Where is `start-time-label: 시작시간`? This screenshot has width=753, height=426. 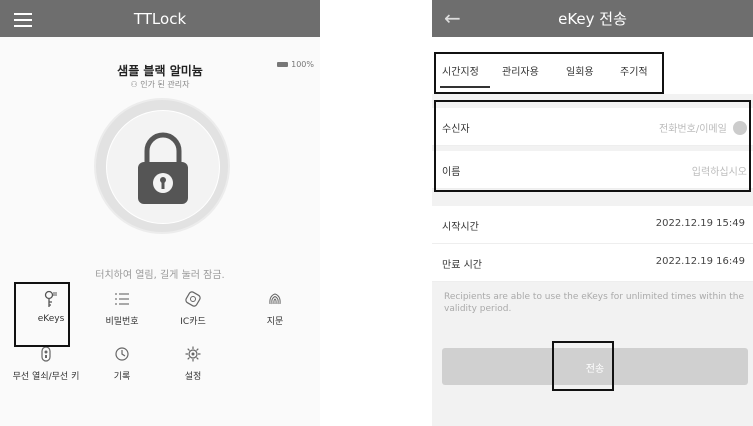 start-time-label: 시작시간 is located at coordinates (460, 227).